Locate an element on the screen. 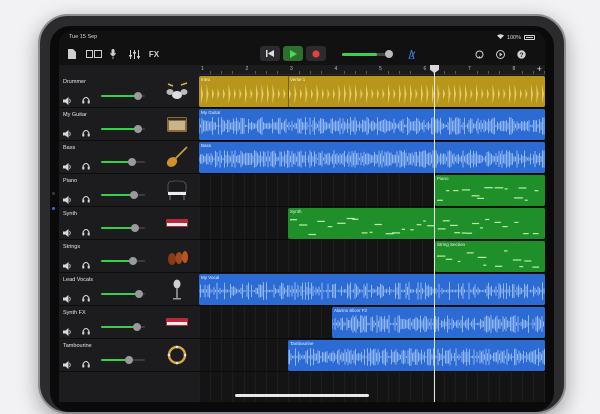 The width and height of the screenshot is (600, 414). track-lane: My Guitar is located at coordinates (372, 124).